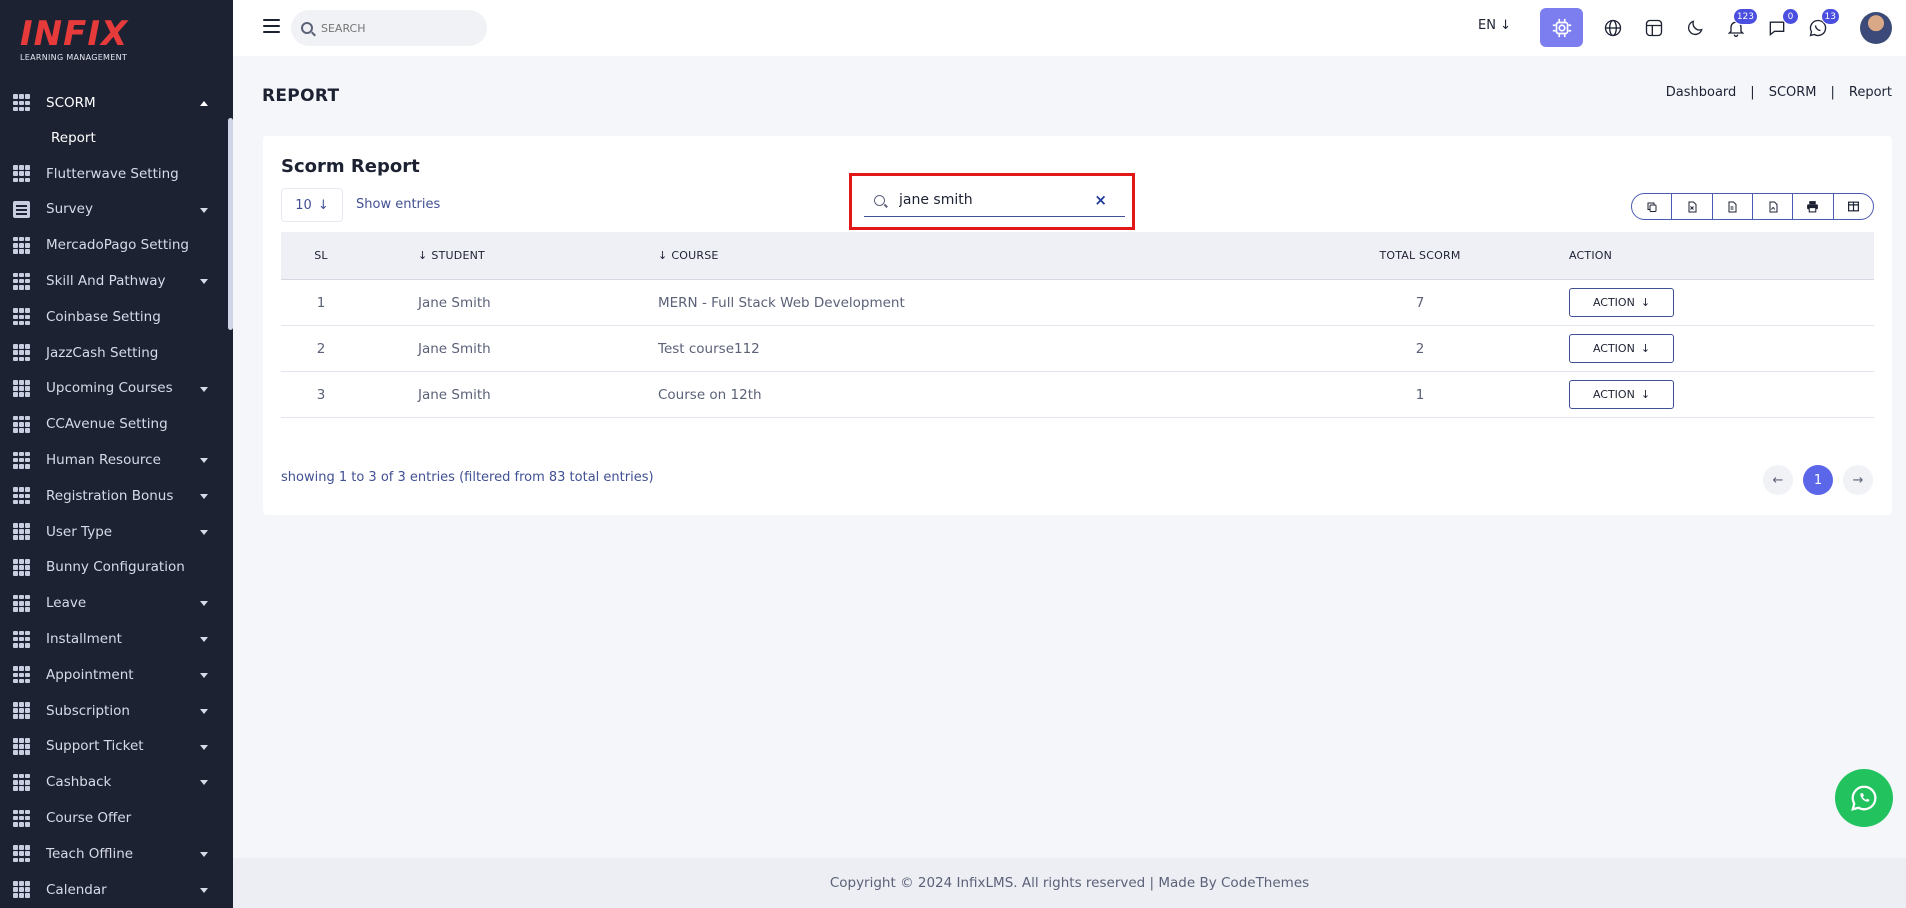 This screenshot has height=908, width=1906. What do you see at coordinates (114, 138) in the screenshot?
I see `sidebar-subitem-report: Report` at bounding box center [114, 138].